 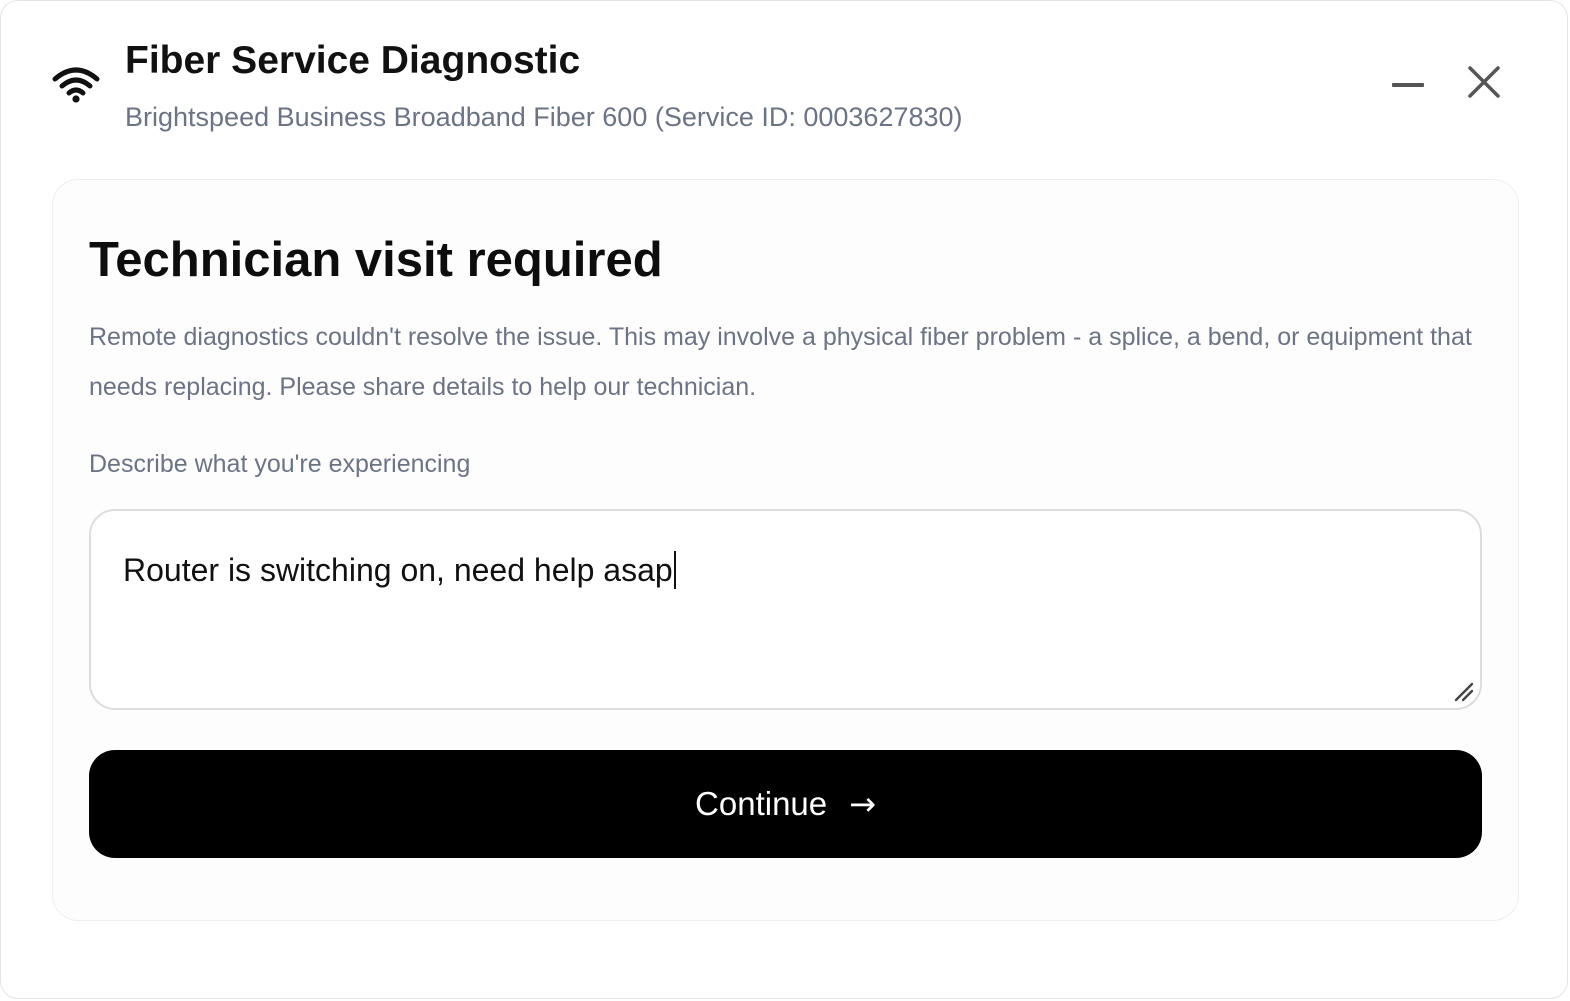 I want to click on continue-button-label: Continue, so click(x=761, y=803).